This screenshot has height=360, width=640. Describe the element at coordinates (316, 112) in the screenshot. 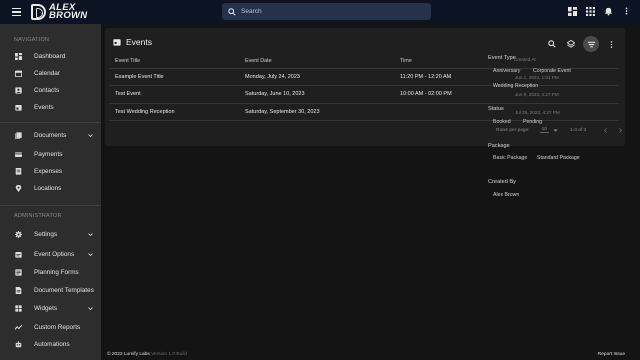

I see `cell-event-date: Saturday, September 30, 2023` at that location.